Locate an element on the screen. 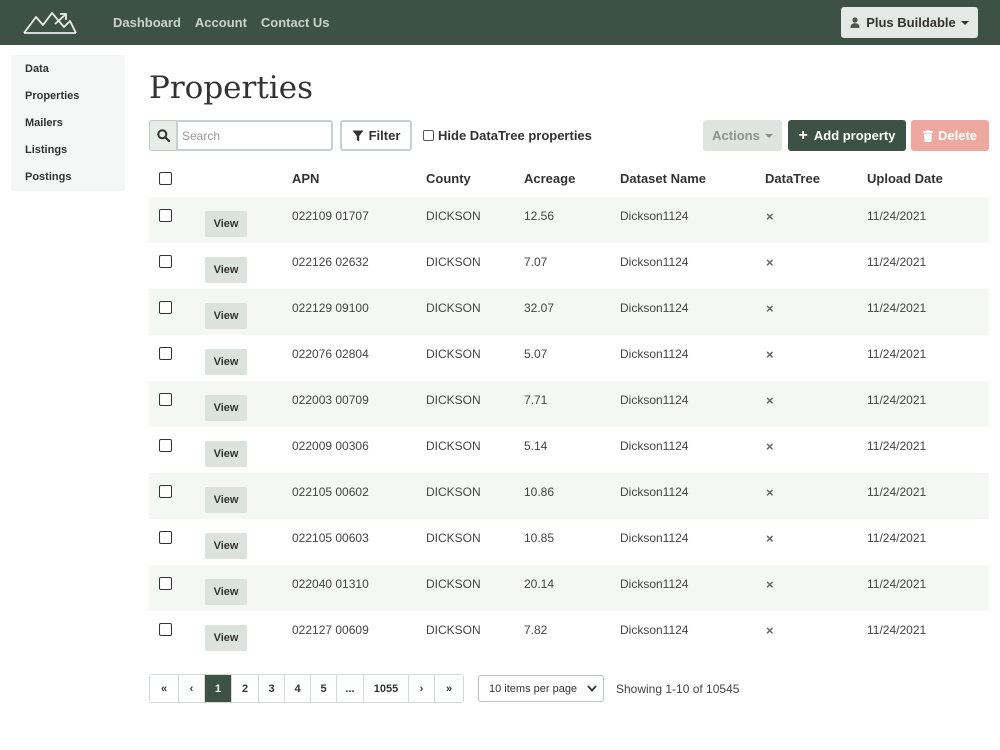  cell-acreage: 10.85 is located at coordinates (539, 538).